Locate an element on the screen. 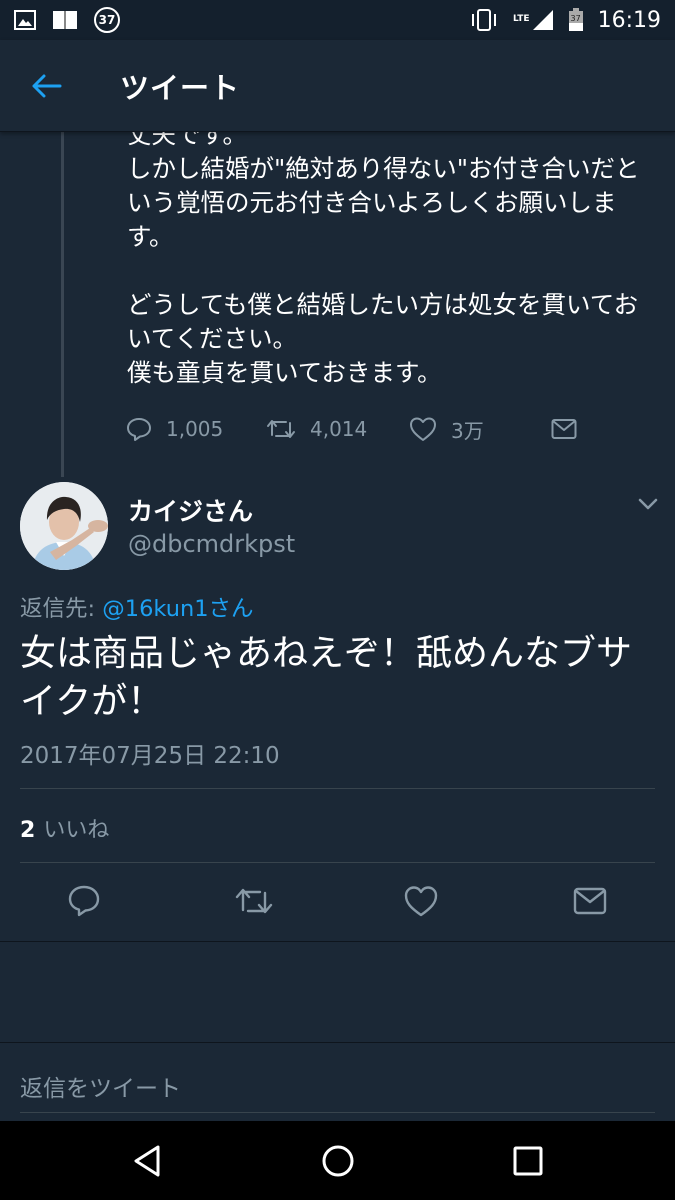 The image size is (675, 1200). battery-level: 37 is located at coordinates (575, 18).